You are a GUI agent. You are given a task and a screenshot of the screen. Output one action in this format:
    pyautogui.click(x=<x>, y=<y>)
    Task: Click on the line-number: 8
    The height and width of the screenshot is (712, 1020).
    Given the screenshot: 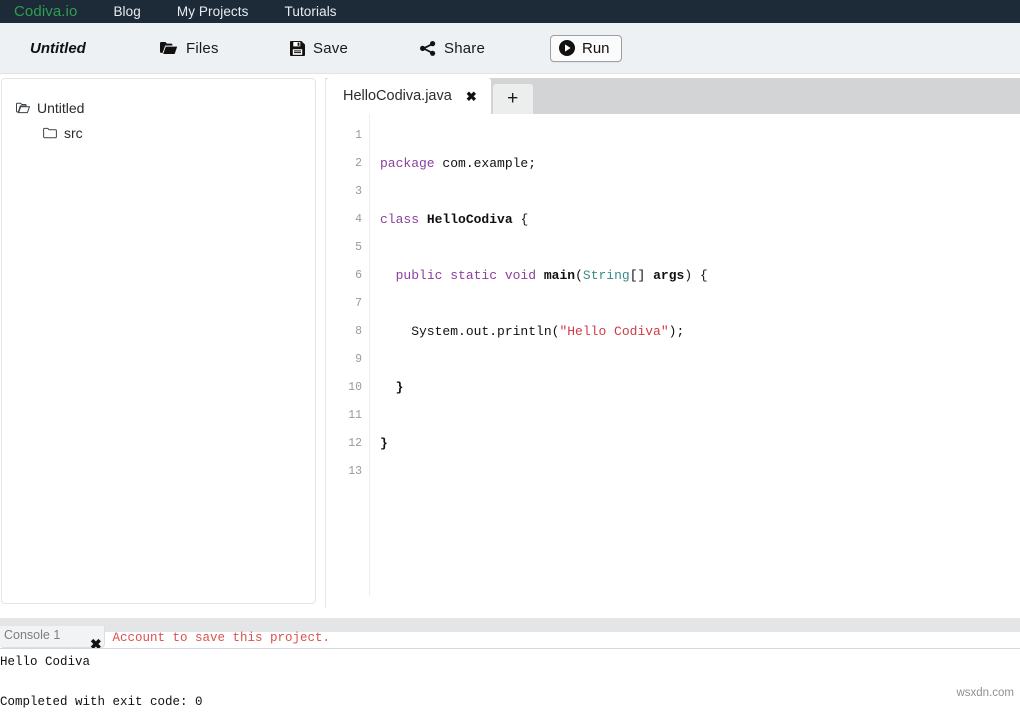 What is the action you would take?
    pyautogui.click(x=358, y=331)
    